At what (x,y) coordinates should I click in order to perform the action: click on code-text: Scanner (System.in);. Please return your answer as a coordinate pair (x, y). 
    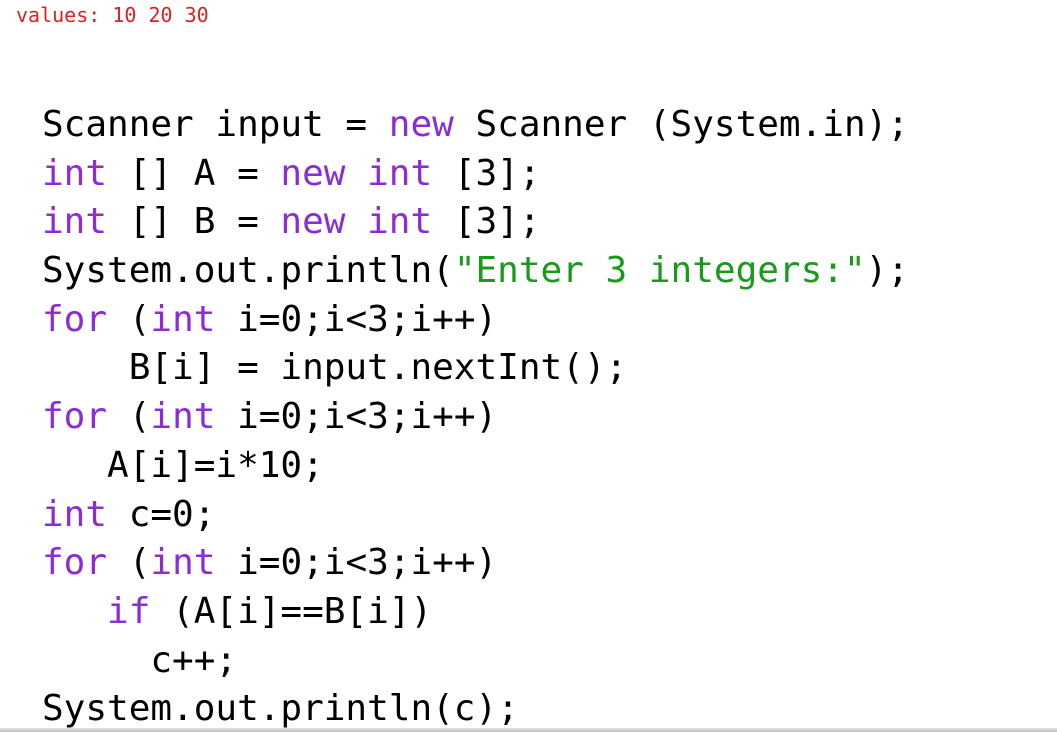
    Looking at the image, I should click on (681, 124).